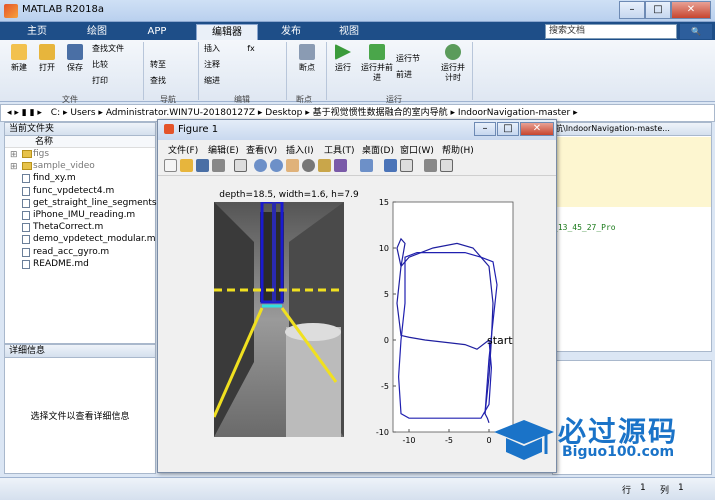 The height and width of the screenshot is (500, 715). What do you see at coordinates (485, 129) in the screenshot?
I see `figure-minimize-button: –` at bounding box center [485, 129].